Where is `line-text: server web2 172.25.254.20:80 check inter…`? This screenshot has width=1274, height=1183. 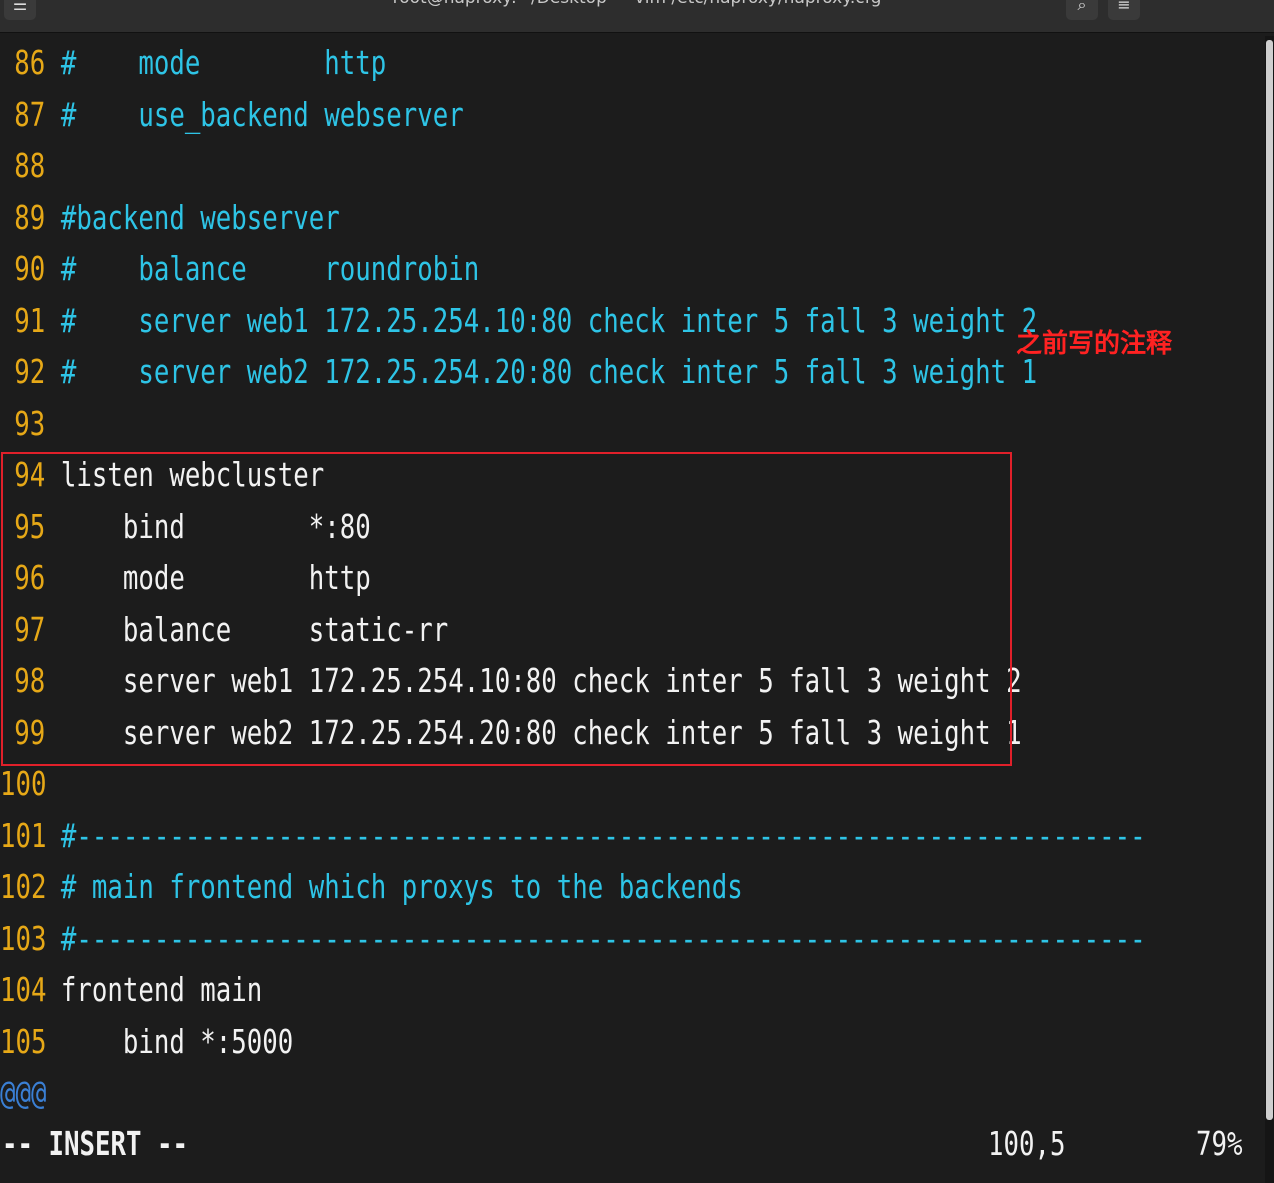 line-text: server web2 172.25.254.20:80 check inter… is located at coordinates (541, 732).